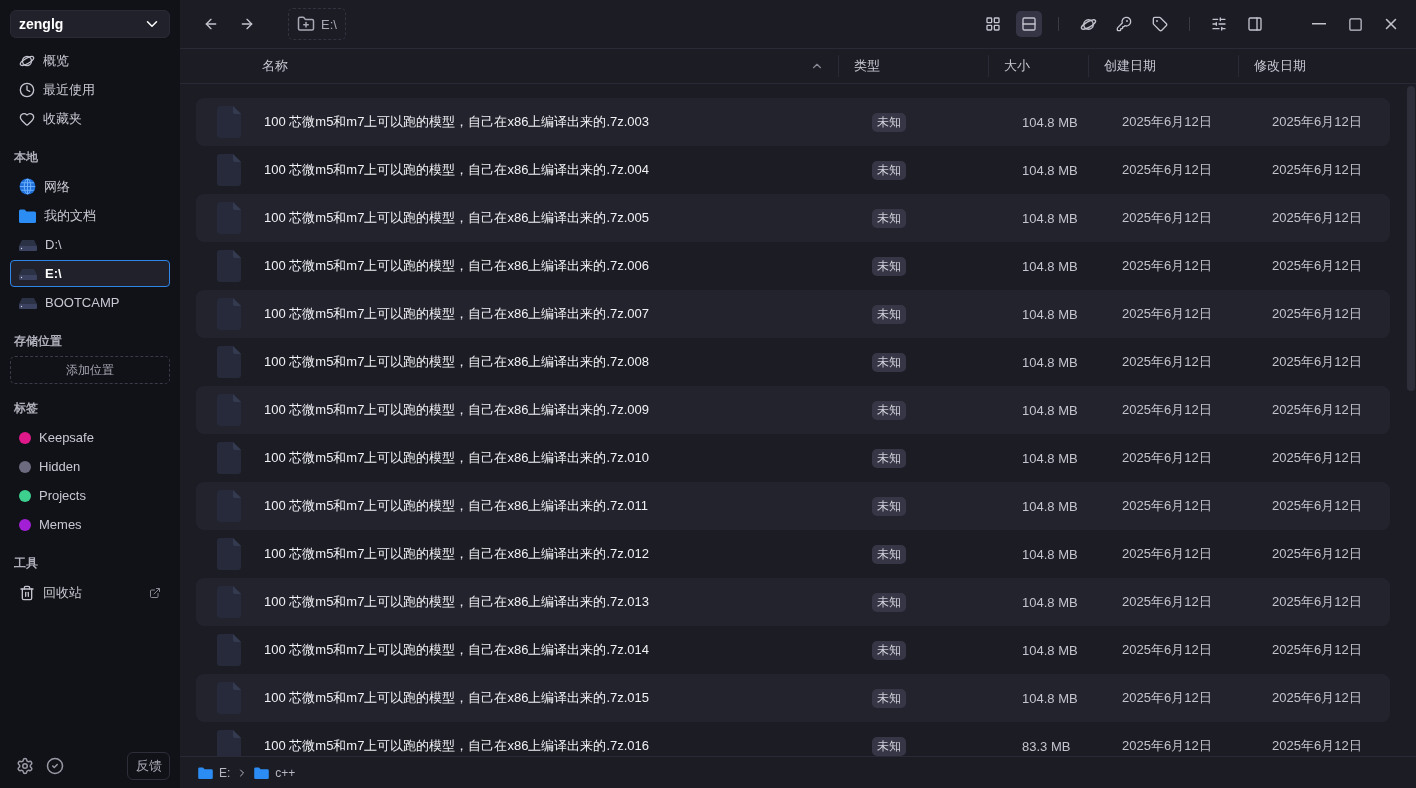  Describe the element at coordinates (55, 766) in the screenshot. I see `check-circle-icon` at that location.